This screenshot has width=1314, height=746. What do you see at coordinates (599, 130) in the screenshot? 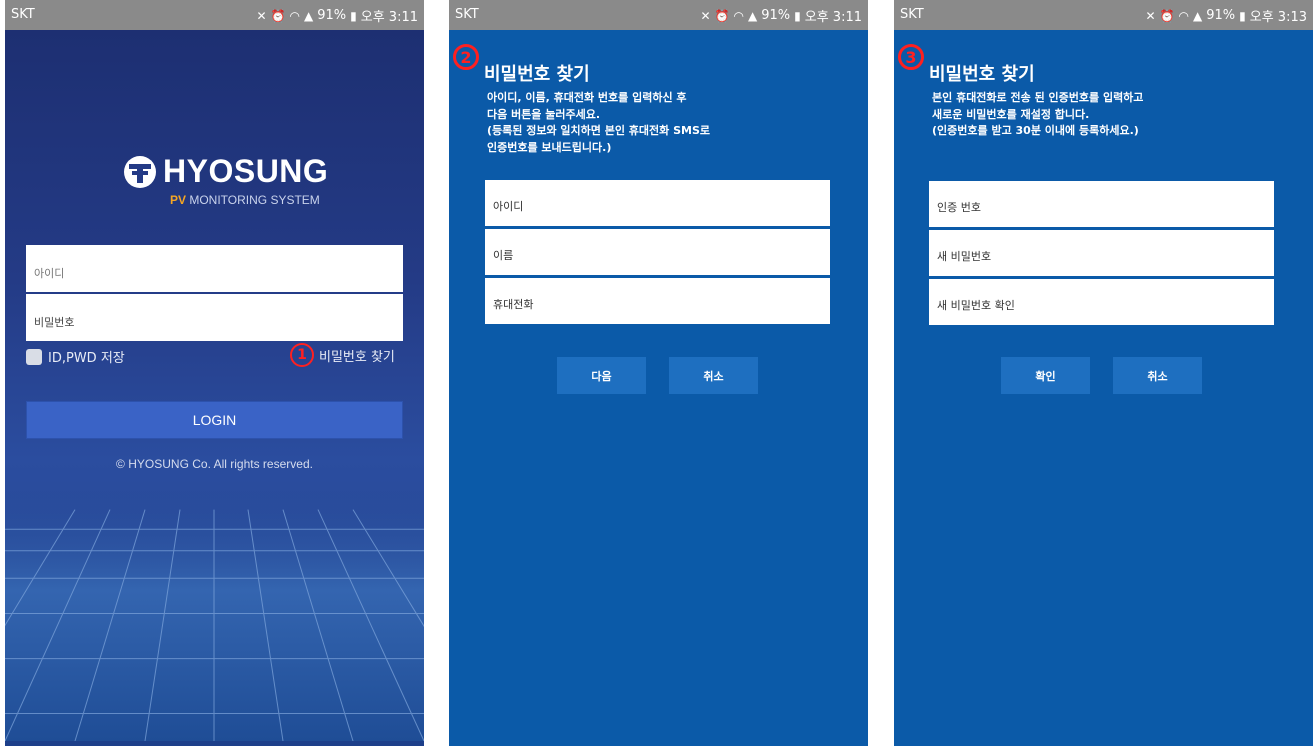
I see `instruction-line: (등록된 정보와 일치하면 본인 휴대전화 SMS로` at bounding box center [599, 130].